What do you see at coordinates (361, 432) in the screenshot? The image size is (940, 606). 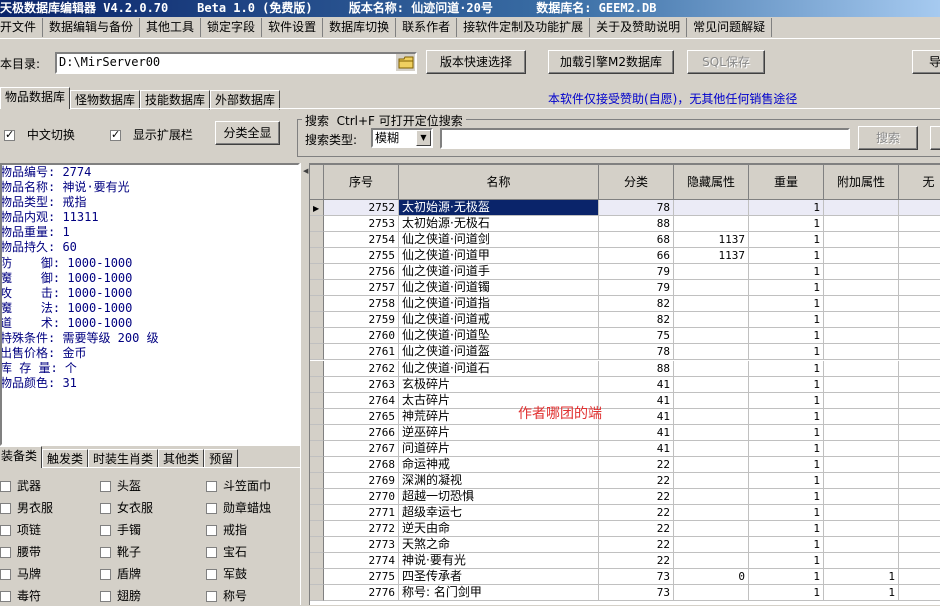 I see `table-cell-id: 2766` at bounding box center [361, 432].